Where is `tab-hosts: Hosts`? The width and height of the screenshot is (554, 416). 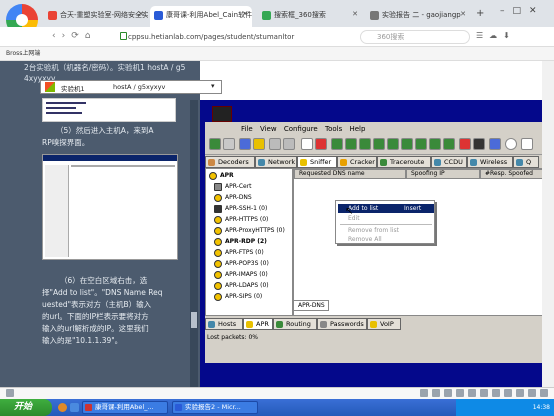
tab-hosts: Hosts is located at coordinates (224, 324).